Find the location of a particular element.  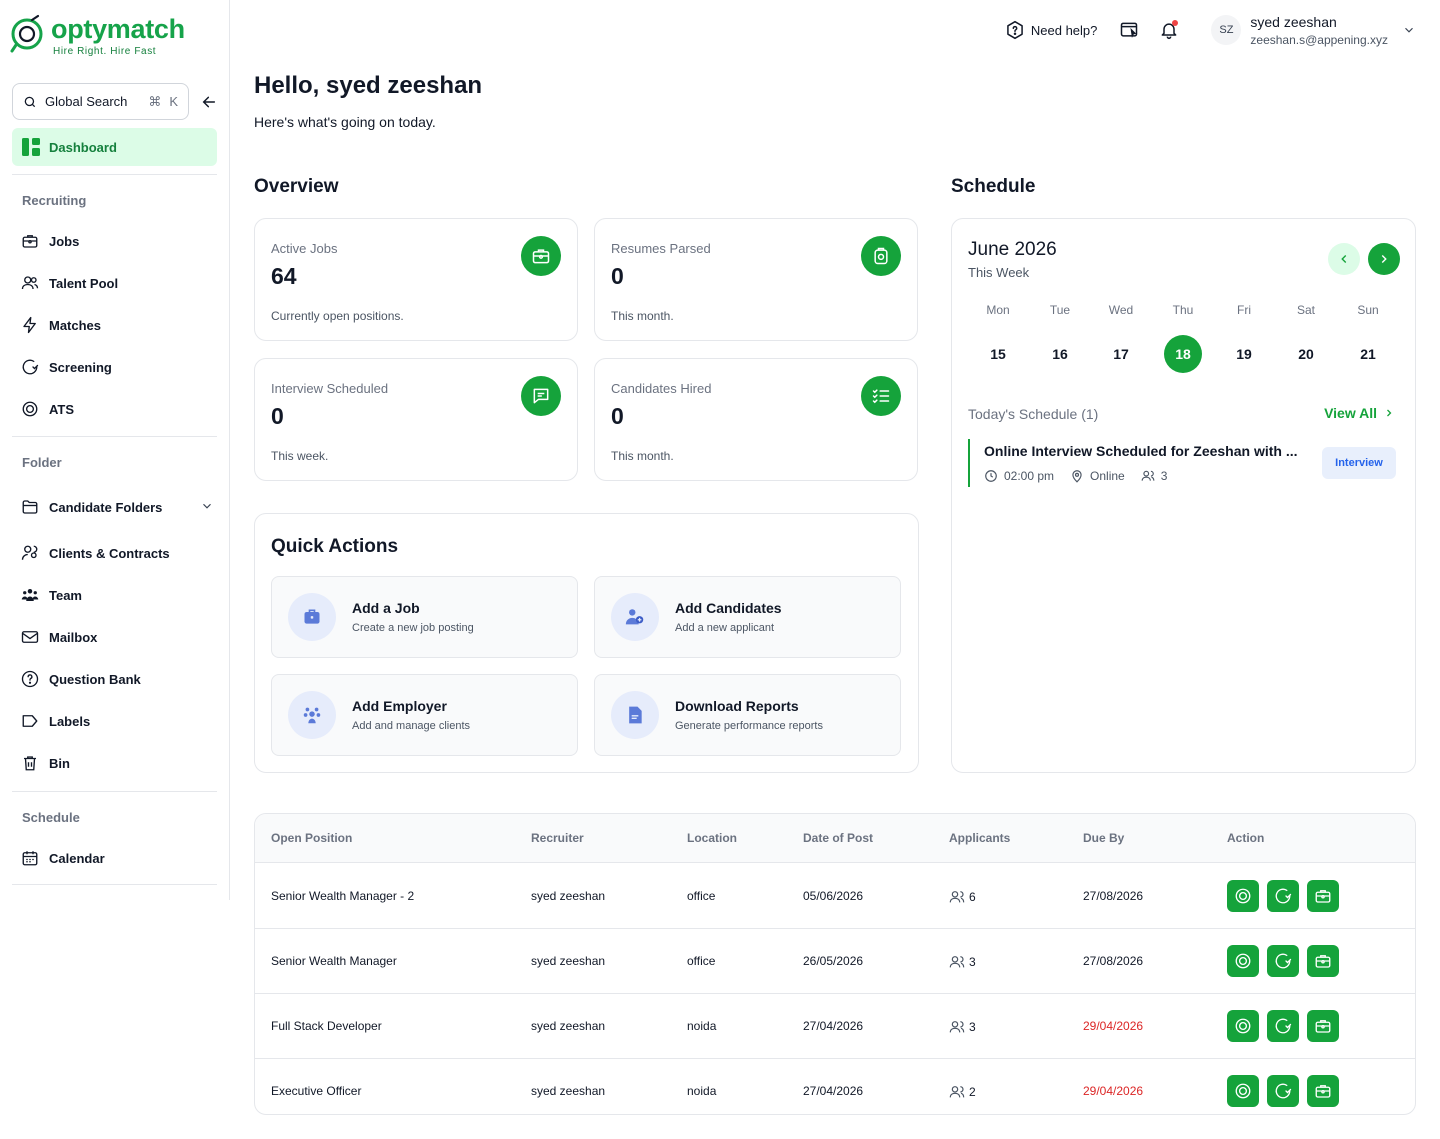

day-cell: 21 is located at coordinates (1368, 354).